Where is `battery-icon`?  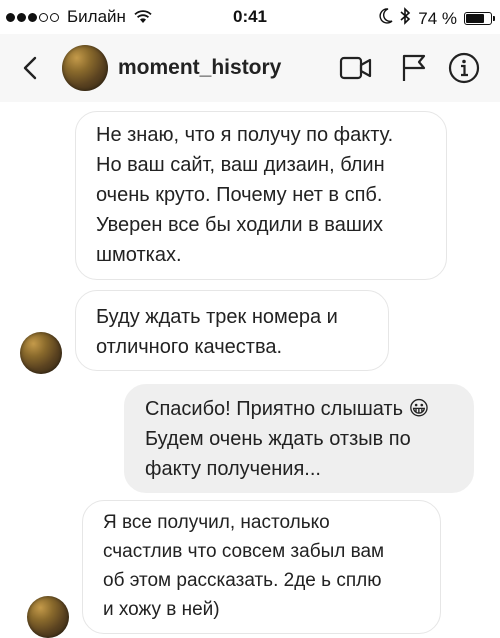
battery-icon is located at coordinates (479, 18).